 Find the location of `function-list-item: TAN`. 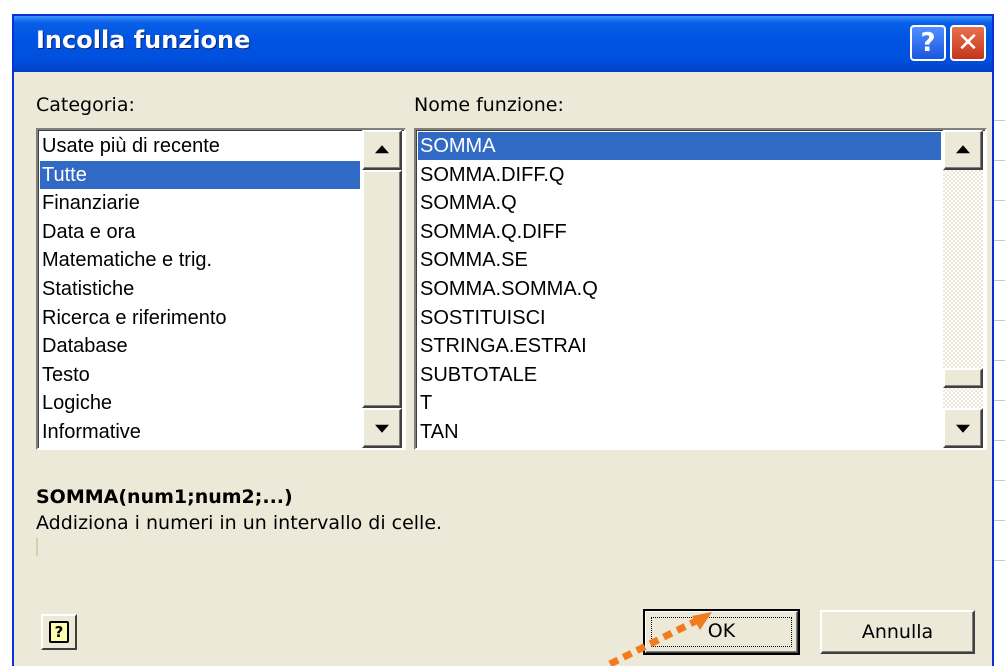

function-list-item: TAN is located at coordinates (679, 432).